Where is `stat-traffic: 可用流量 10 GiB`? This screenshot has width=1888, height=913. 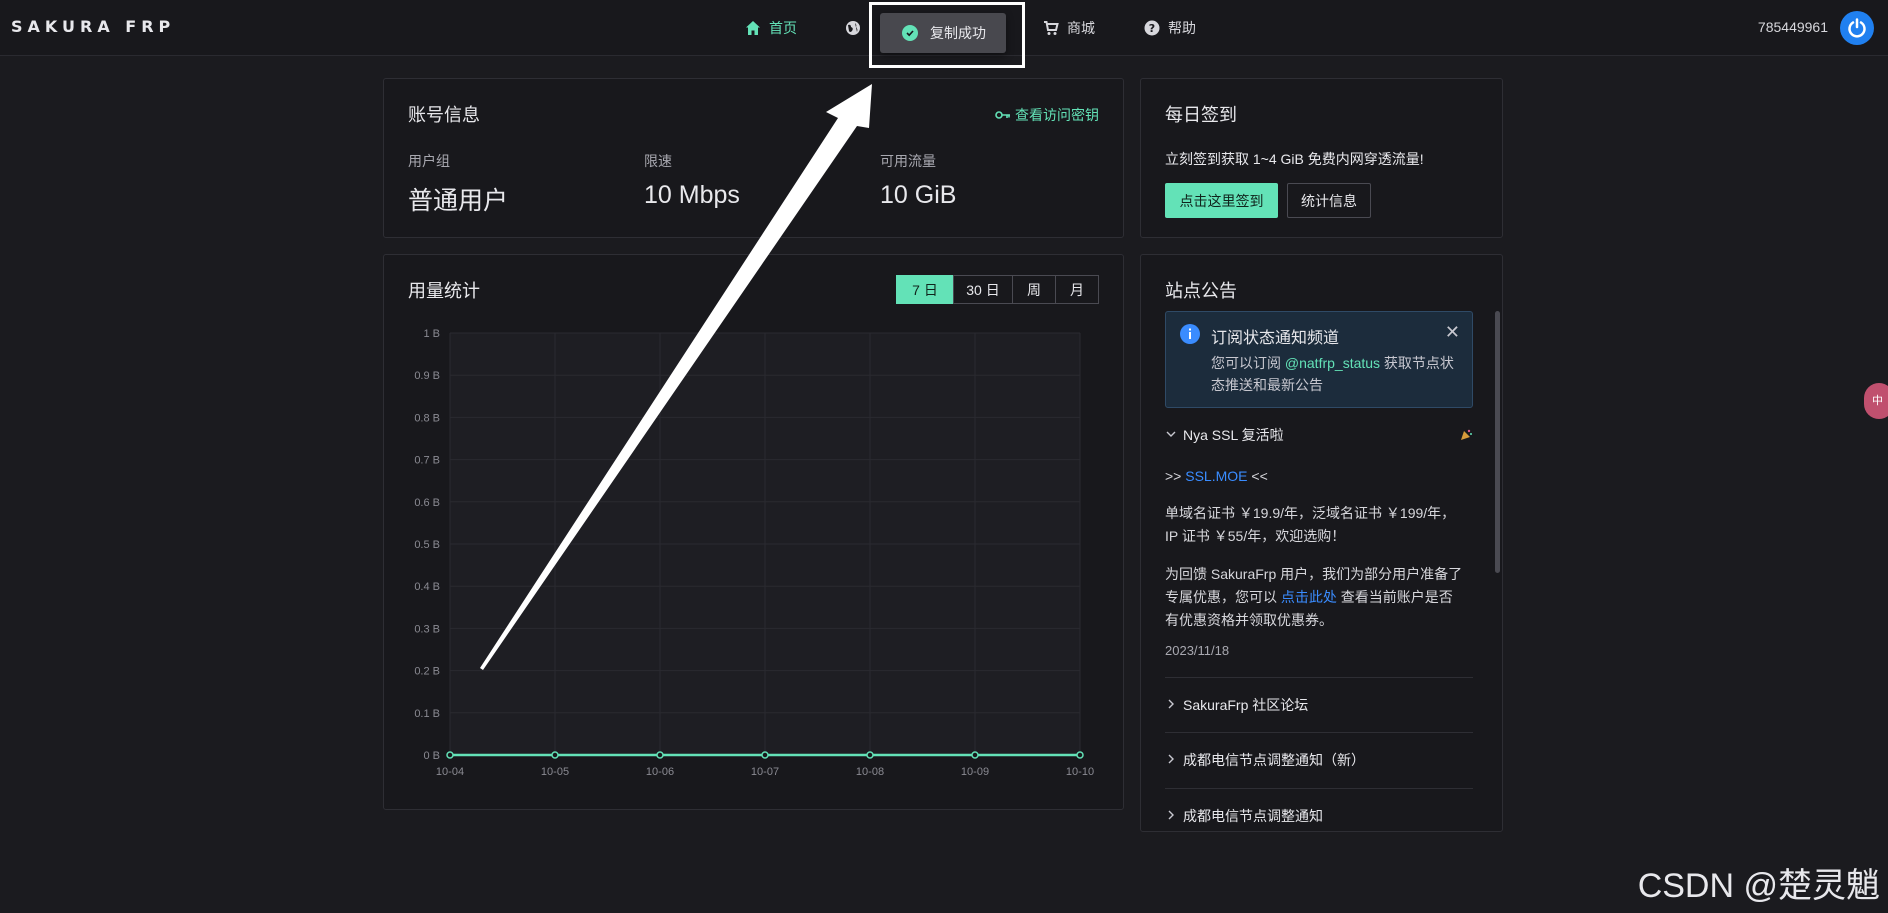 stat-traffic: 可用流量 10 GiB is located at coordinates (918, 180).